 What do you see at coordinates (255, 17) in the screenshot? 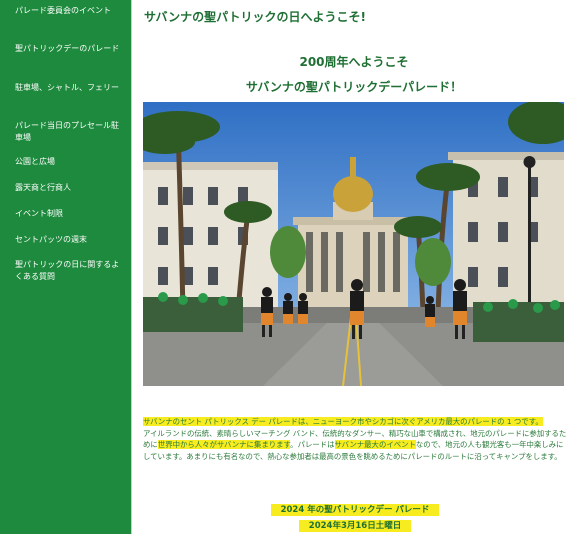
I see `page-title: サバンナの聖パトリックの日へようこそ!` at bounding box center [255, 17].